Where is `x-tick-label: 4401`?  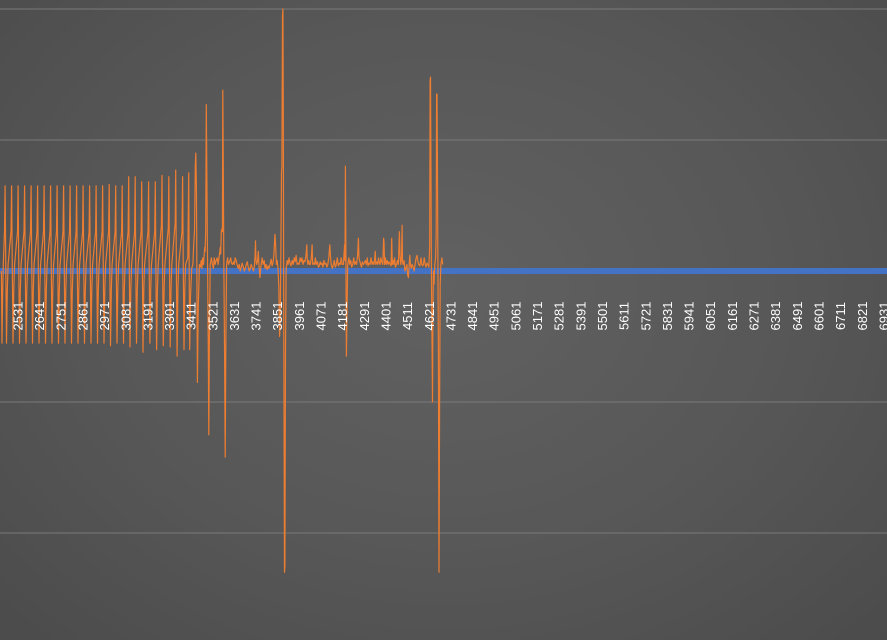
x-tick-label: 4401 is located at coordinates (385, 316).